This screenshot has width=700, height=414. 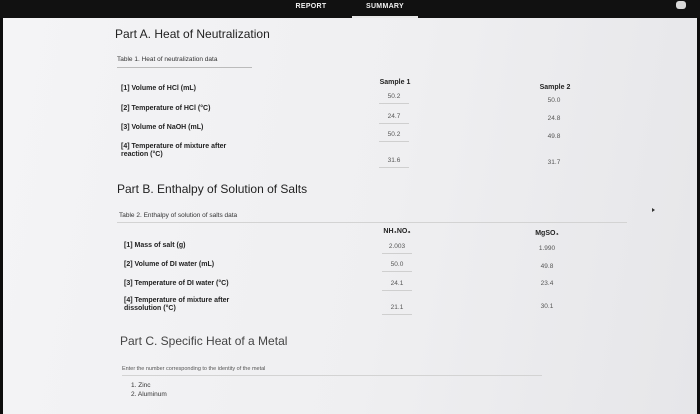 What do you see at coordinates (350, 9) in the screenshot?
I see `top-tab-bar: REPORT SUMMARY` at bounding box center [350, 9].